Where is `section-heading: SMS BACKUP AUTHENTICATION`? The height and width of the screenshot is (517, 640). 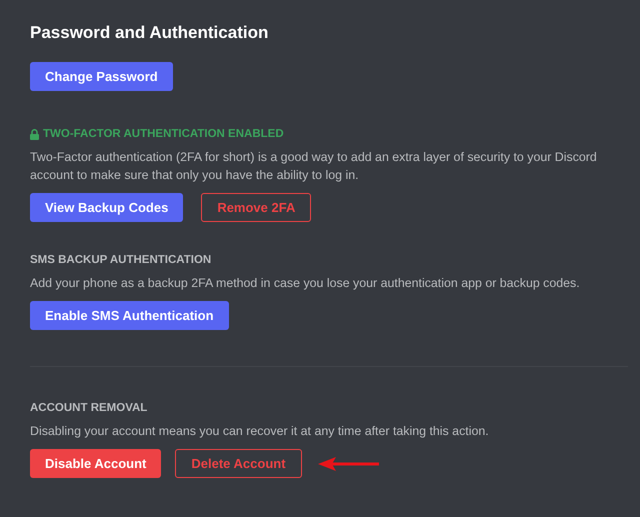 section-heading: SMS BACKUP AUTHENTICATION is located at coordinates (121, 260).